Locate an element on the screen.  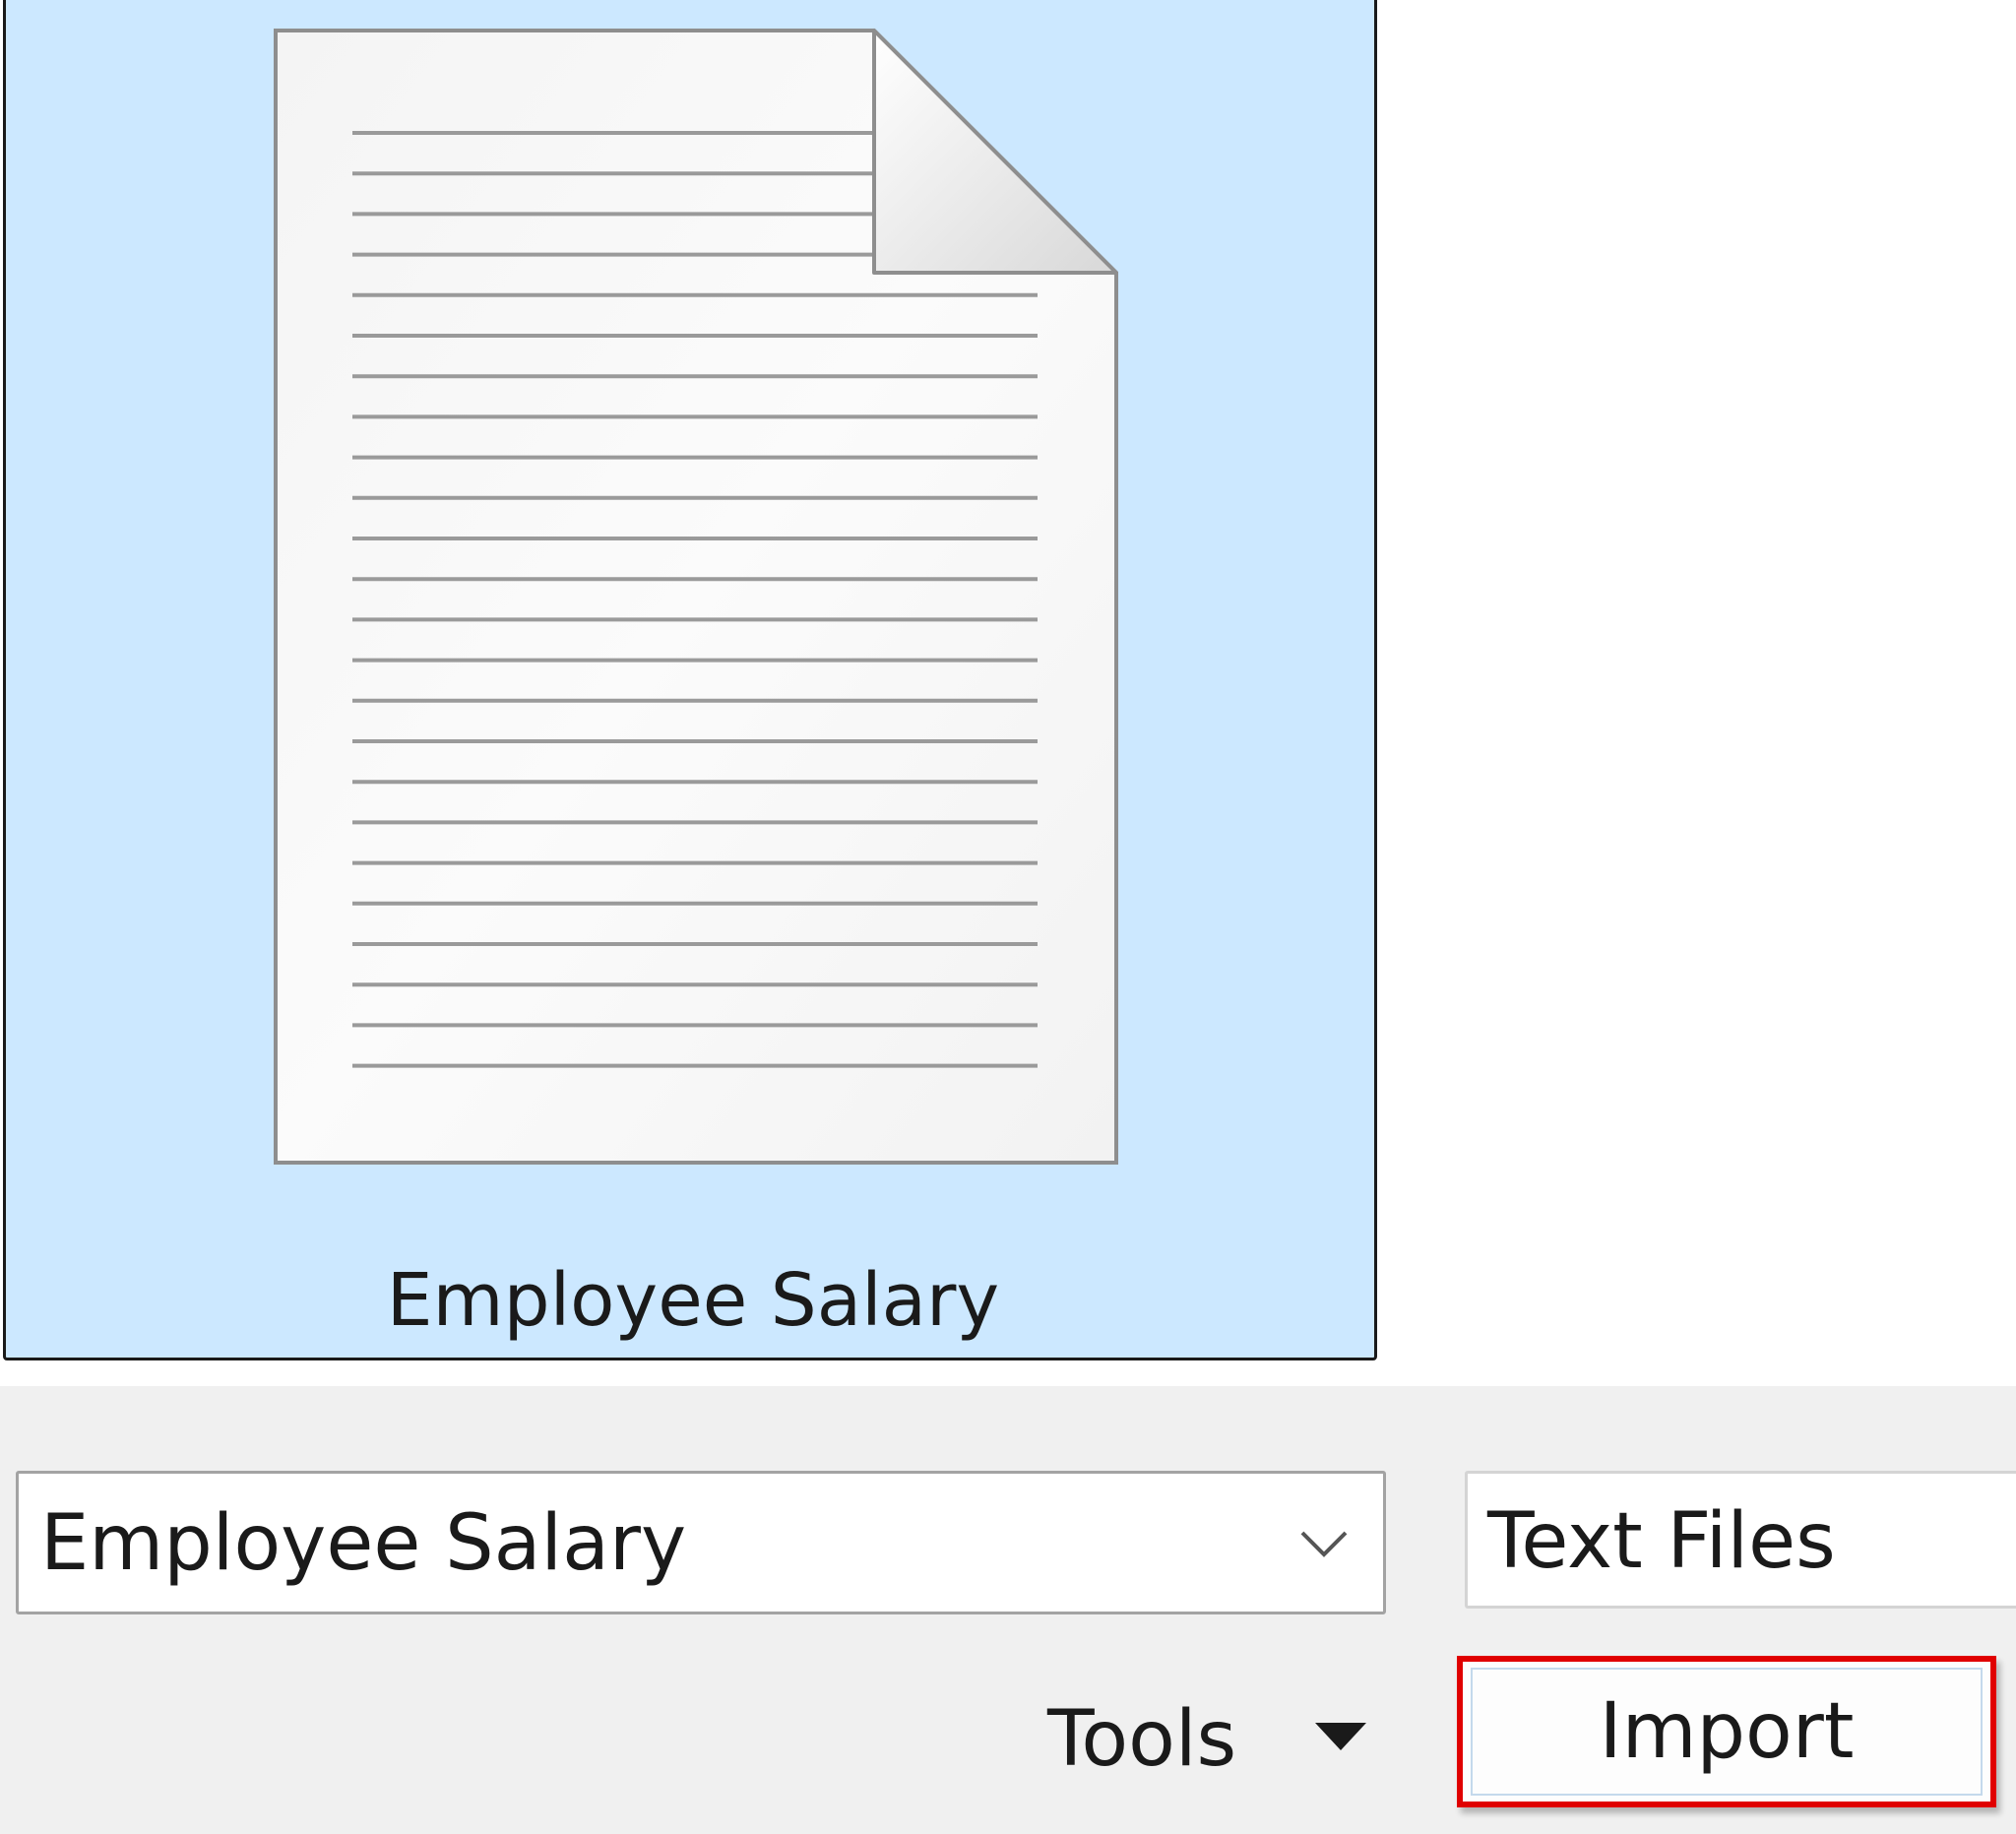
triangle-down-icon is located at coordinates (1340, 1736).